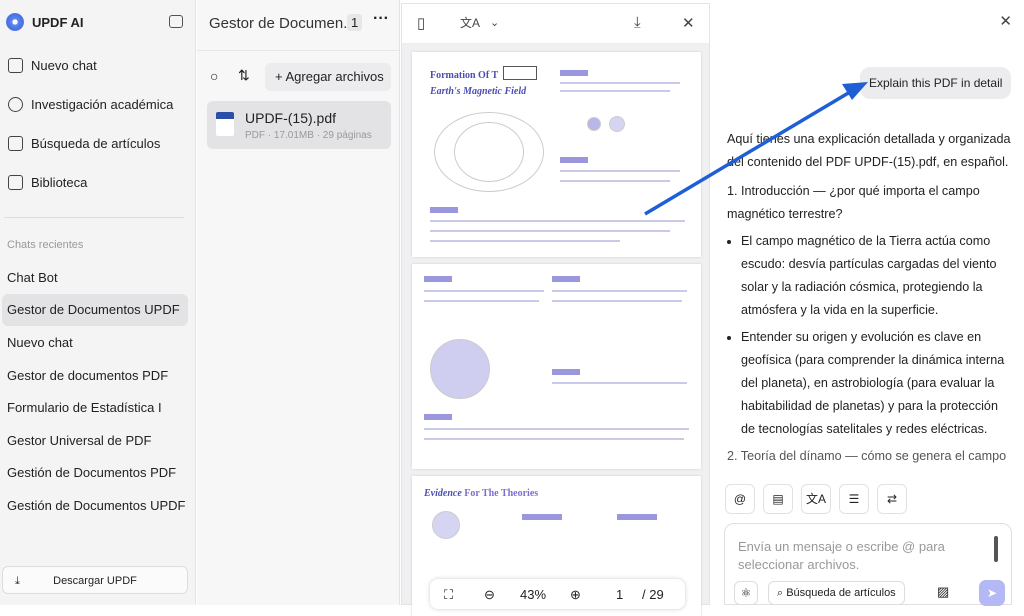 The width and height of the screenshot is (1024, 616). I want to click on nav-library: Biblioteca, so click(47, 182).